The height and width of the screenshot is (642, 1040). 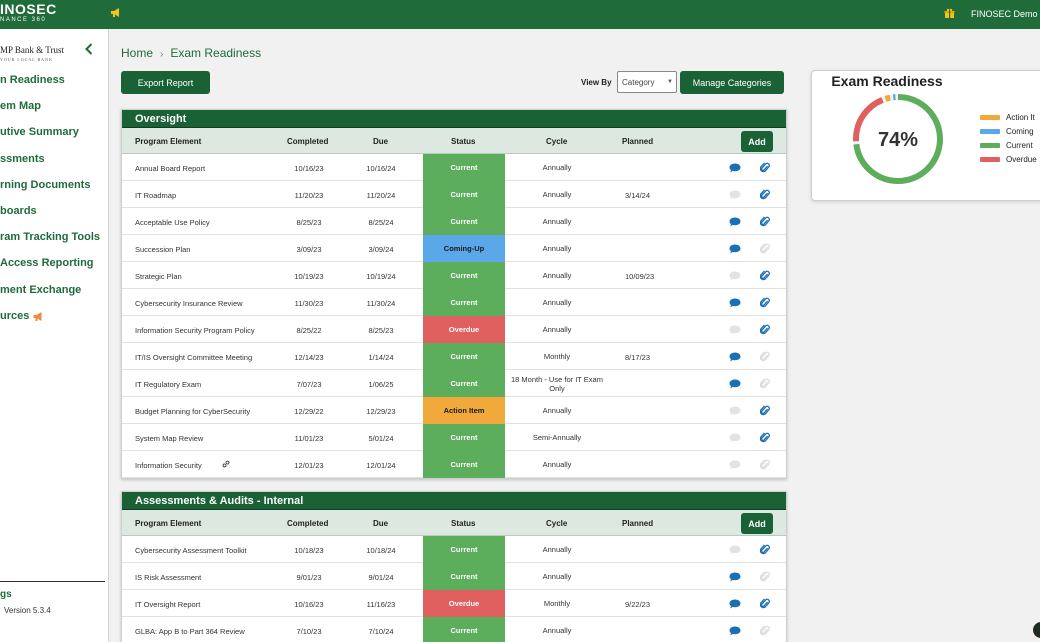 What do you see at coordinates (1008, 134) in the screenshot?
I see `legend-item: Coming` at bounding box center [1008, 134].